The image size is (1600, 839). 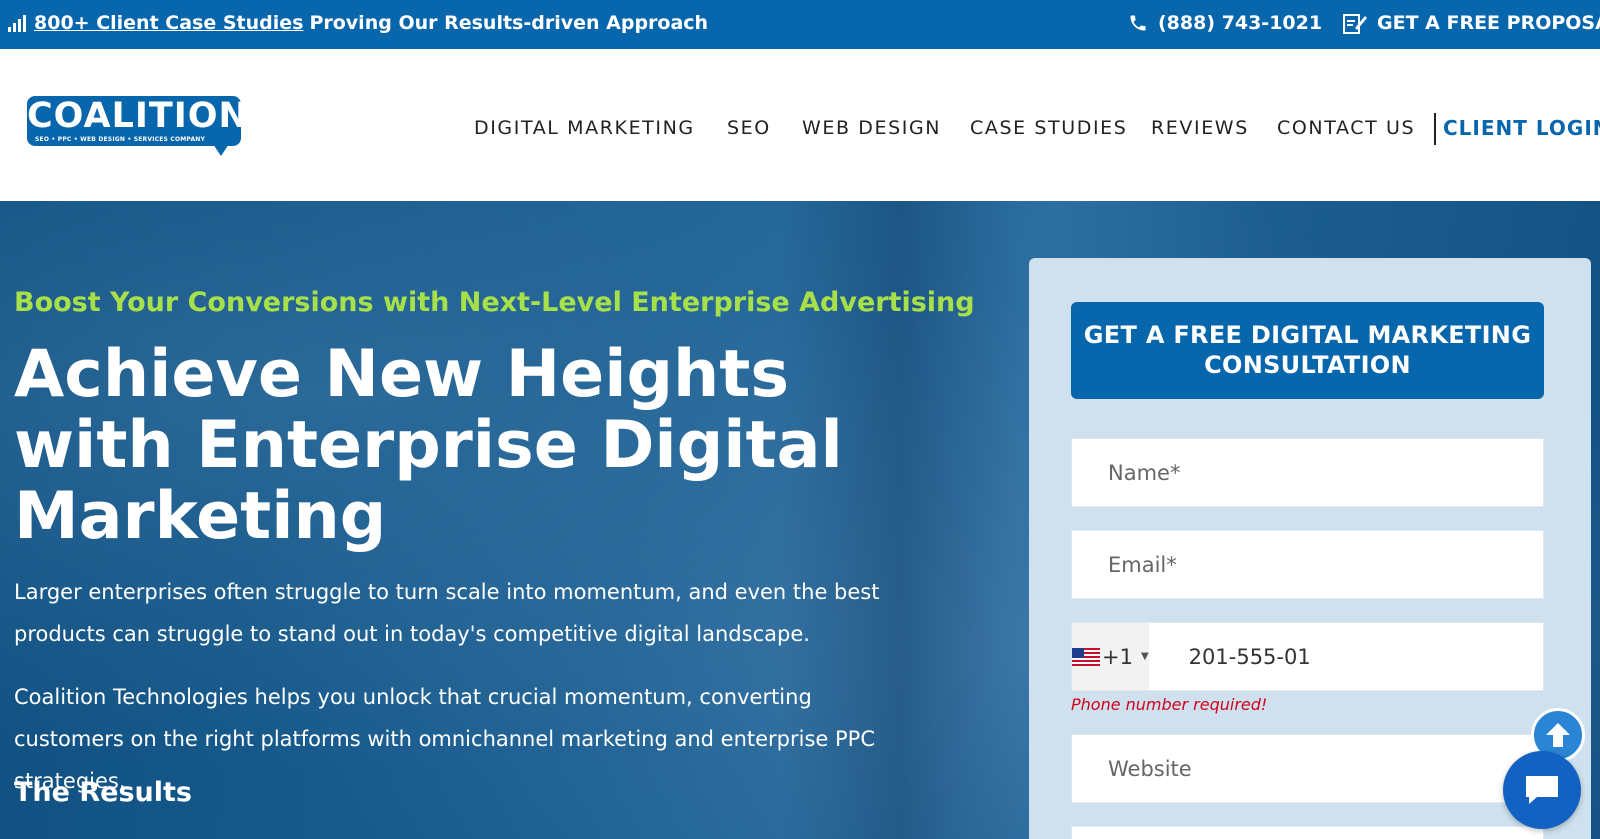 What do you see at coordinates (1169, 704) in the screenshot?
I see `phone-error-message: Phone number required!` at bounding box center [1169, 704].